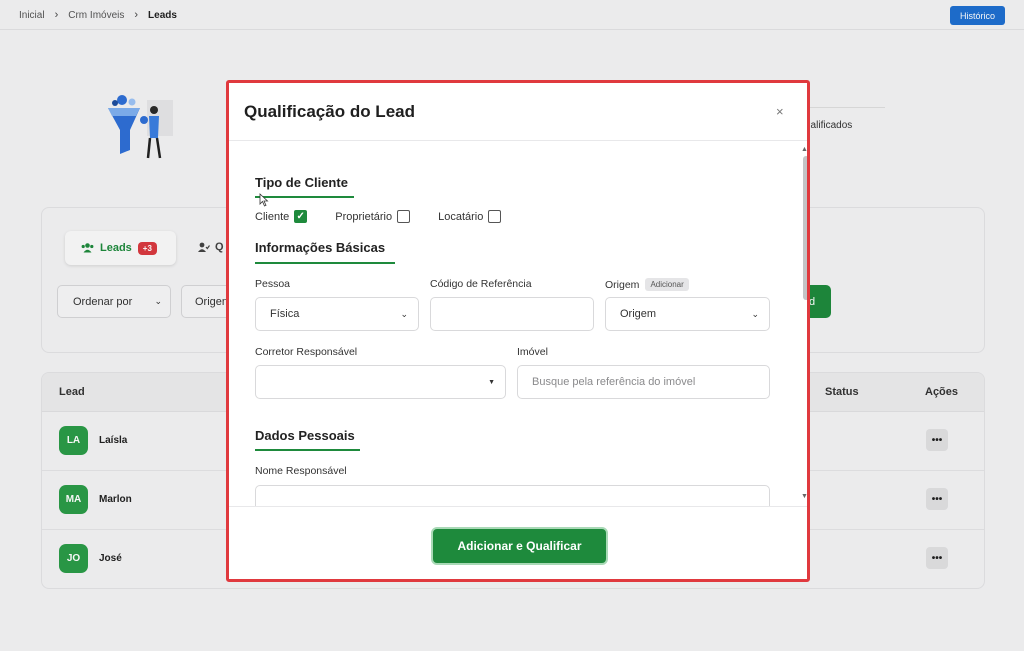 Image resolution: width=1024 pixels, height=651 pixels. What do you see at coordinates (301, 471) in the screenshot?
I see `nome-responsavel-label: Nome Responsável` at bounding box center [301, 471].